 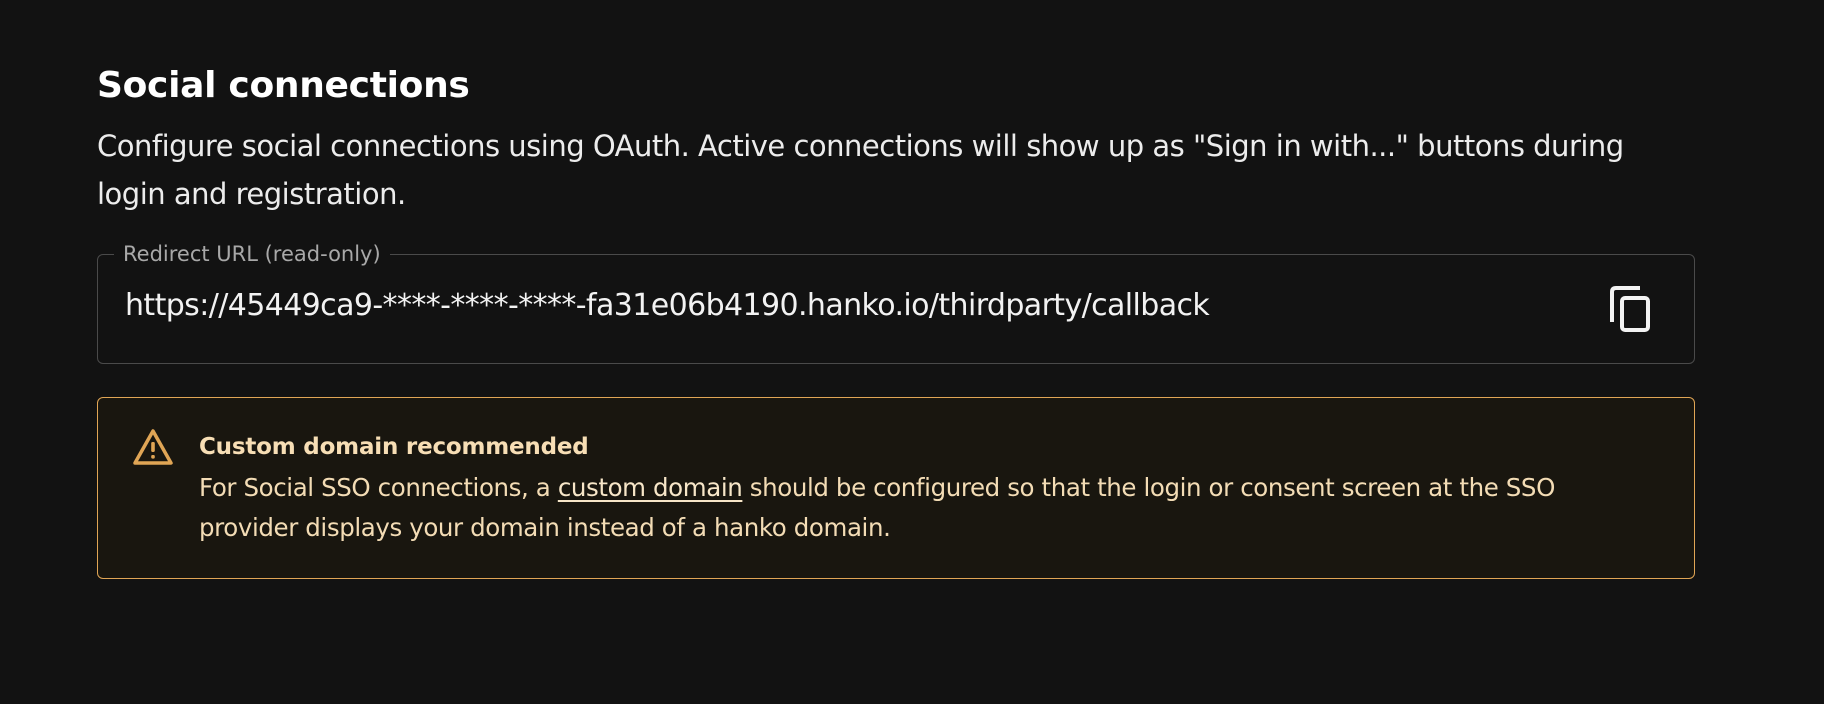 I want to click on copy-icon, so click(x=1630, y=309).